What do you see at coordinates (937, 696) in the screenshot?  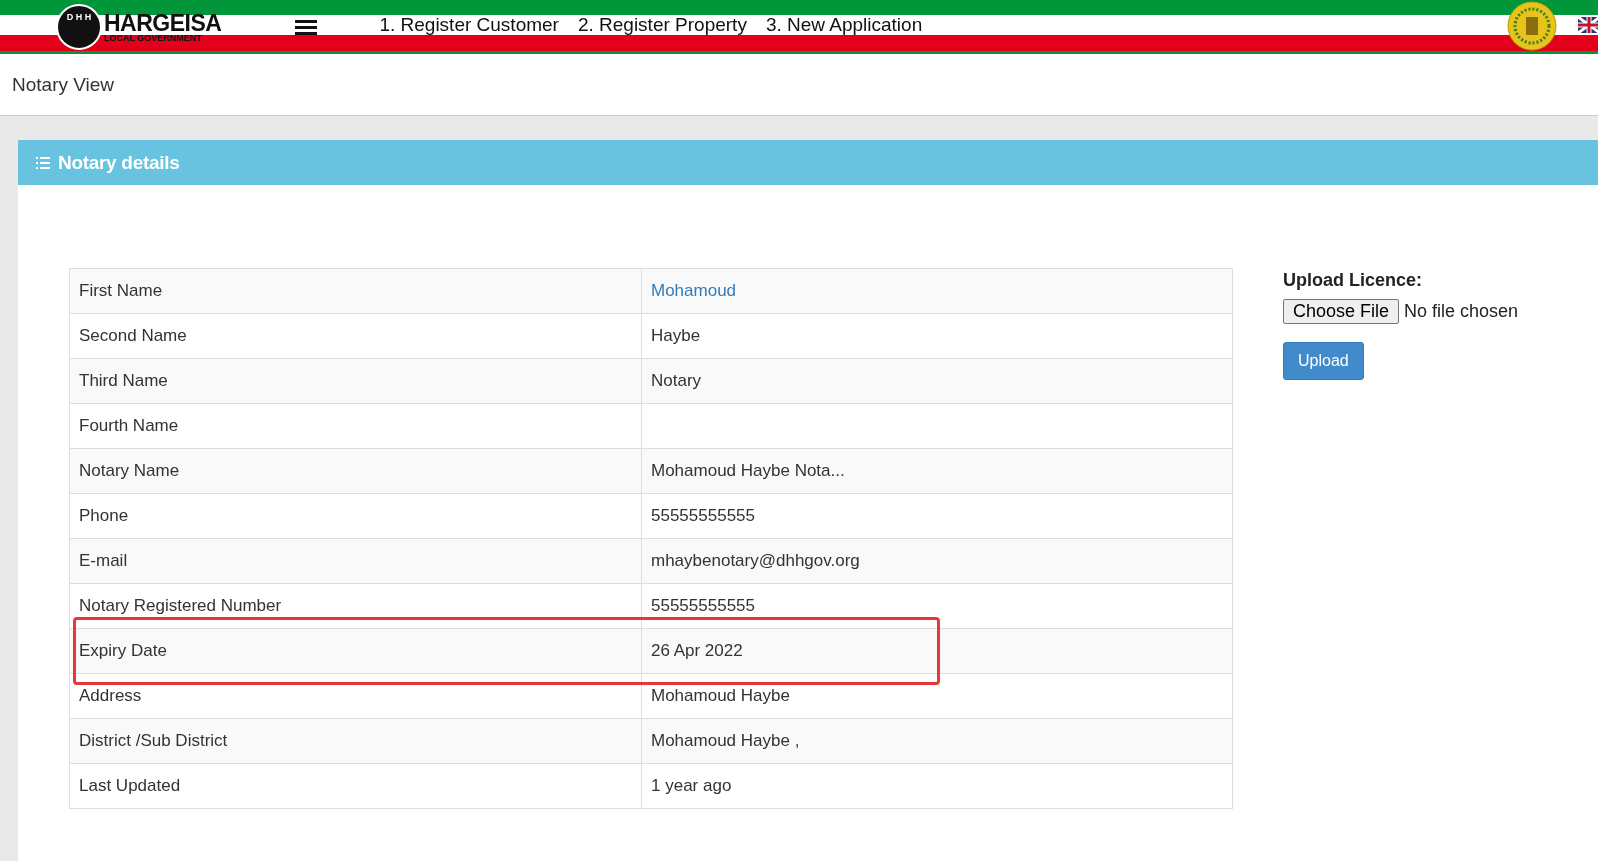 I see `field-value: Mohamoud Haybe` at bounding box center [937, 696].